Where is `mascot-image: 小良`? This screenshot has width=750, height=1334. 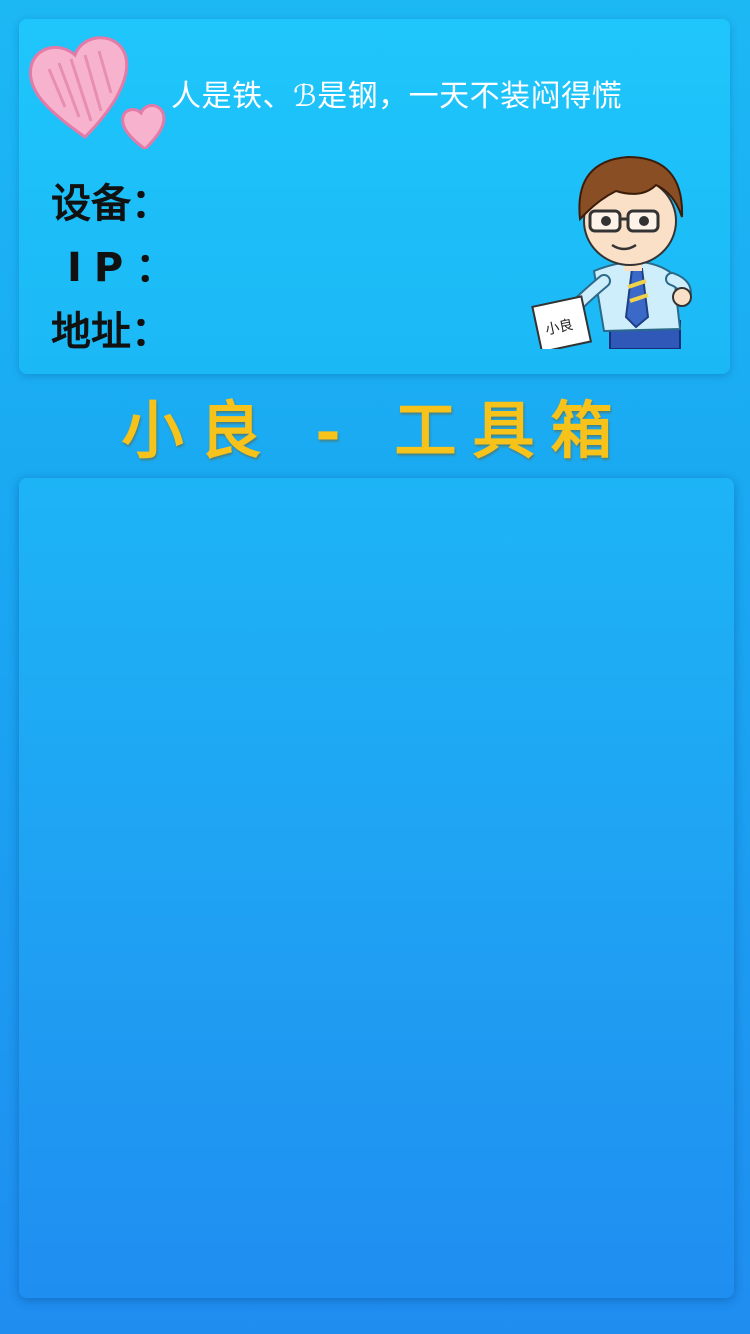 mascot-image: 小良 is located at coordinates (611, 252).